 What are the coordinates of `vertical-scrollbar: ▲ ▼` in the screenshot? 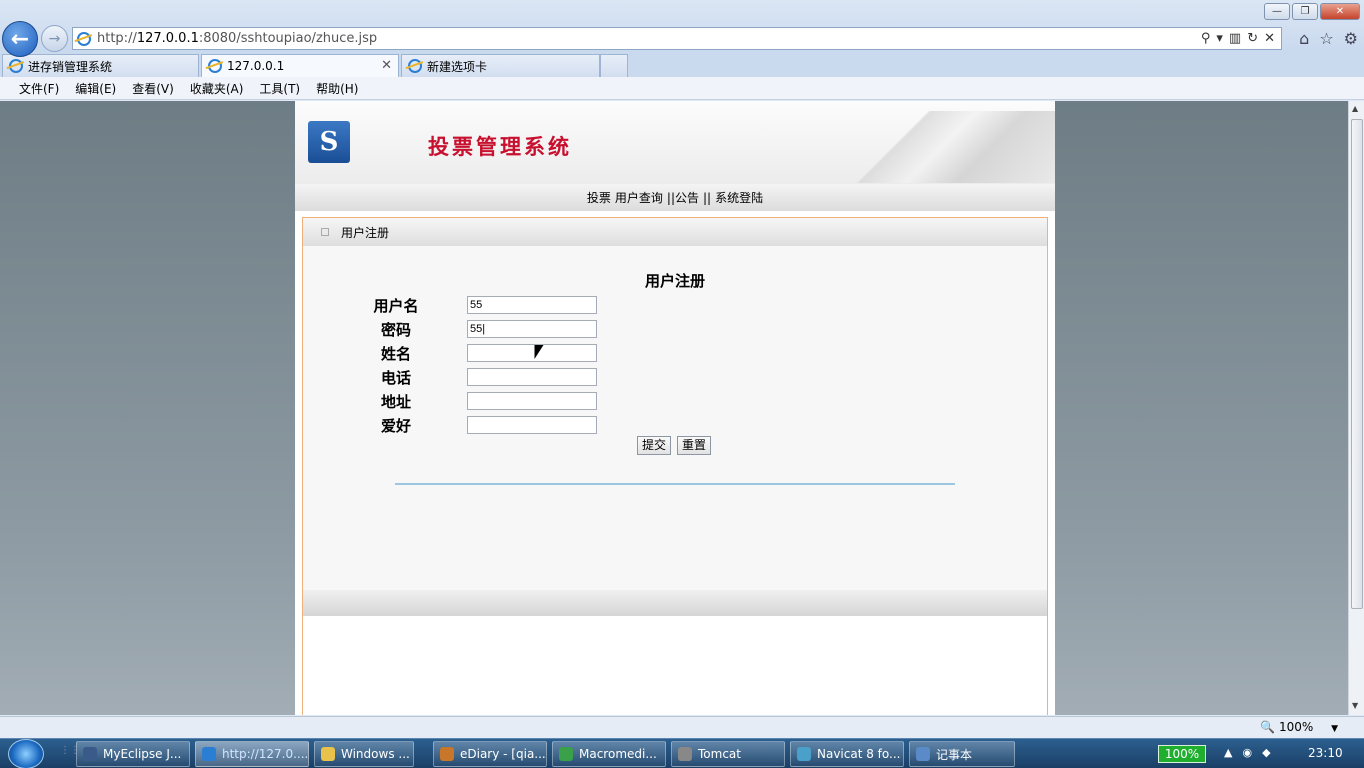 It's located at (1356, 408).